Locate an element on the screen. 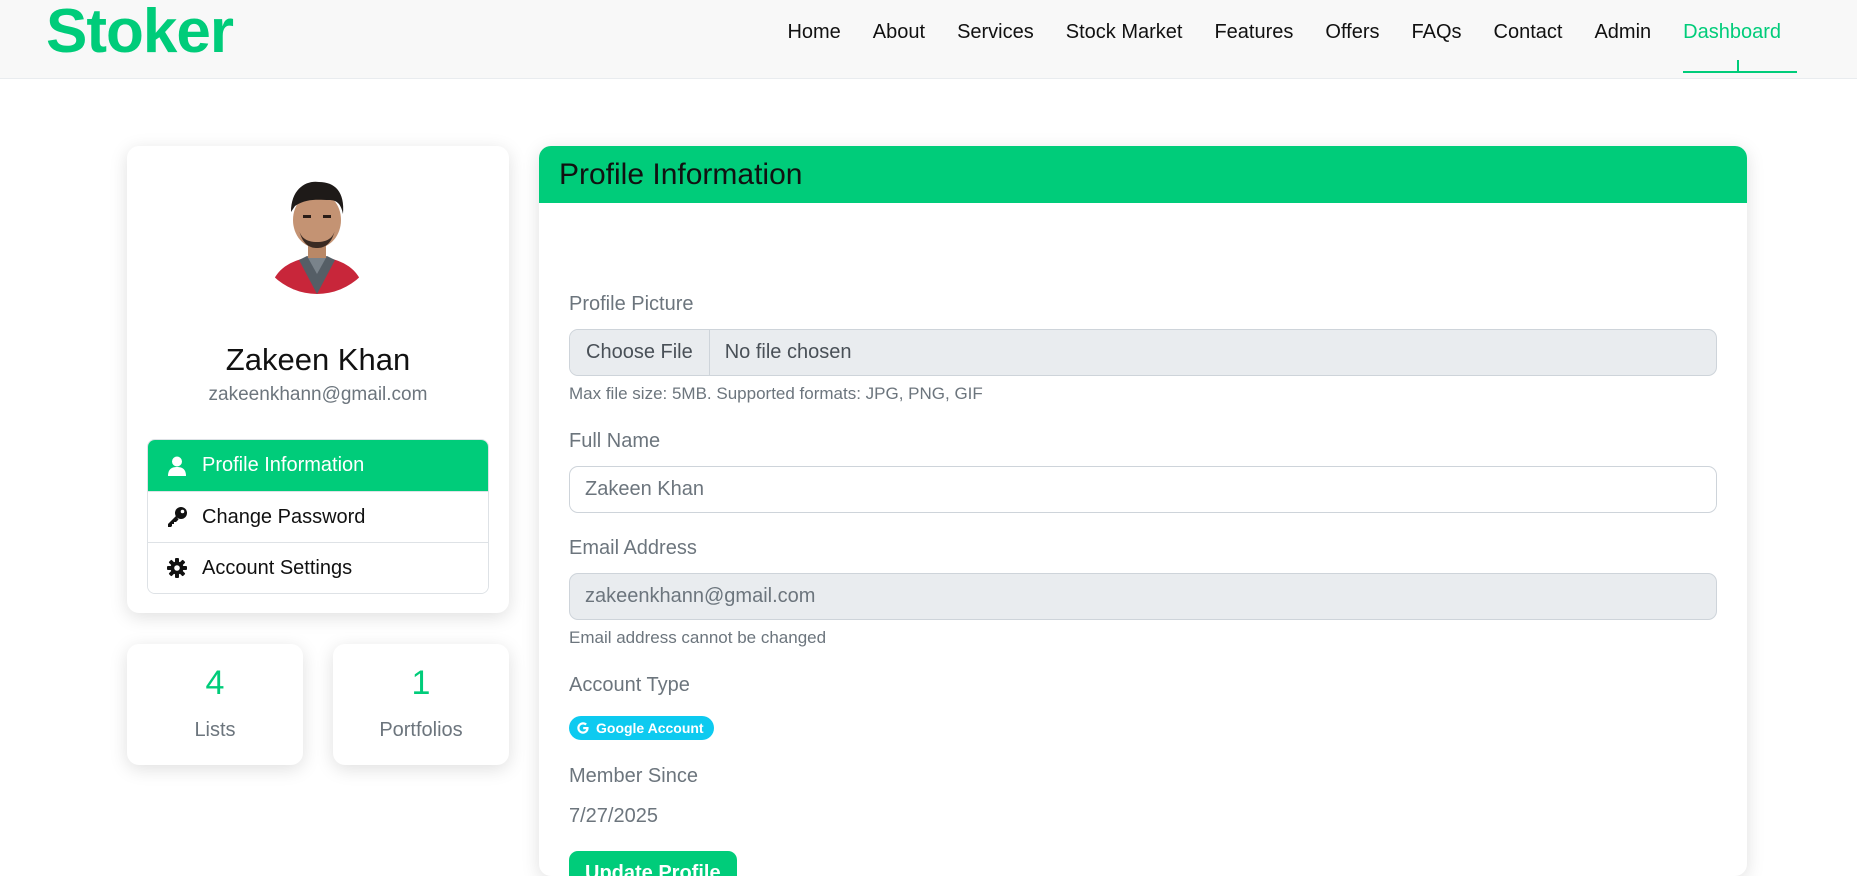 Image resolution: width=1857 pixels, height=876 pixels. menu-item-change-password: Change Password is located at coordinates (318, 516).